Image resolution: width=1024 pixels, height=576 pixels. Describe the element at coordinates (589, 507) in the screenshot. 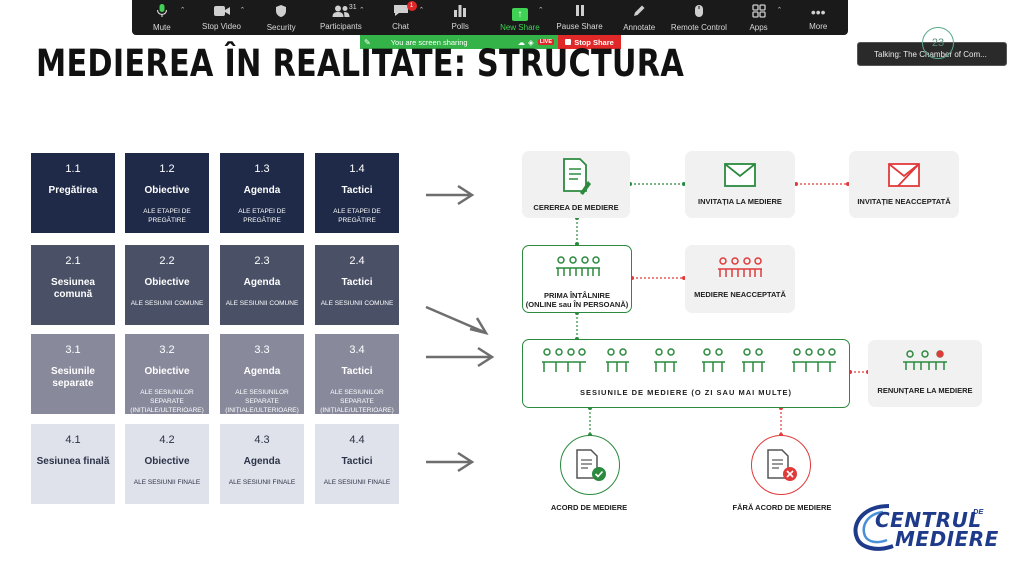

I see `agreement-label: ACORD DE MEDIERE` at that location.